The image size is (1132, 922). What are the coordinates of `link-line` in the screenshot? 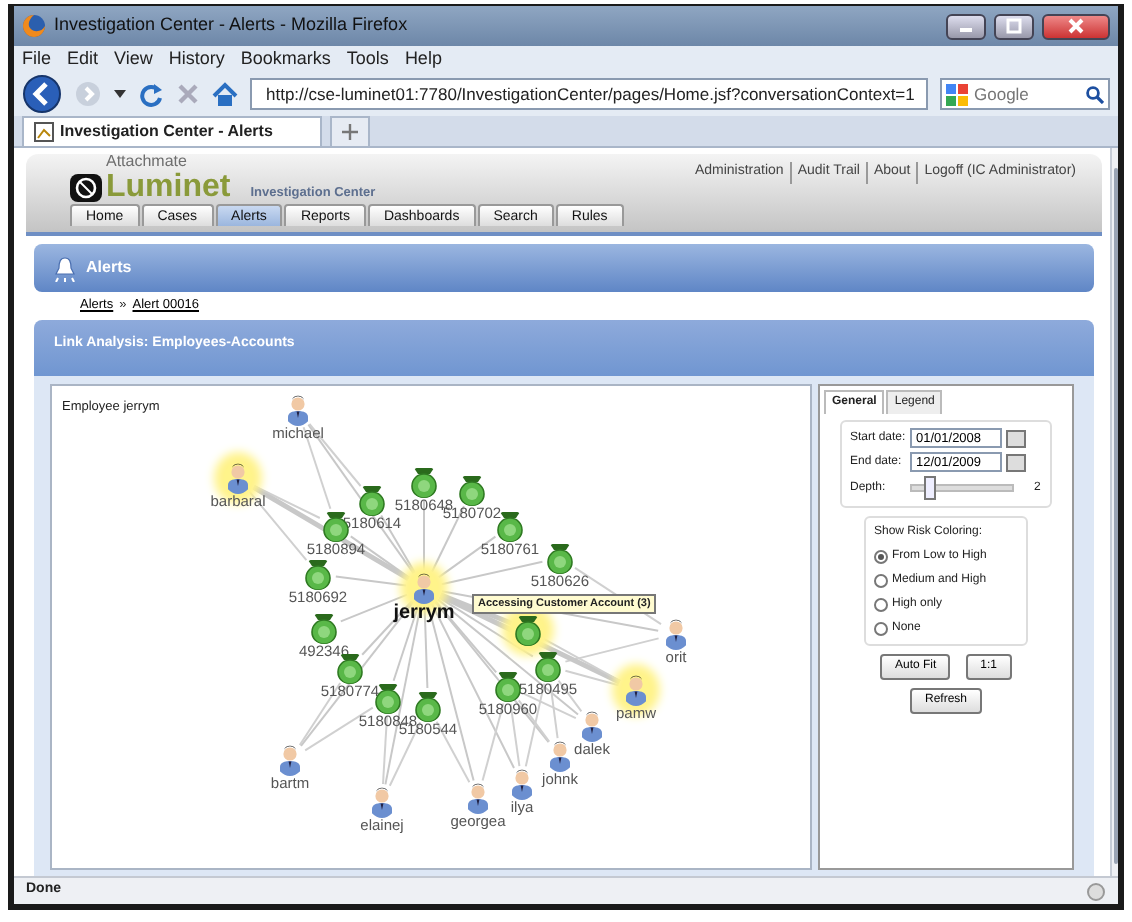 It's located at (424, 535).